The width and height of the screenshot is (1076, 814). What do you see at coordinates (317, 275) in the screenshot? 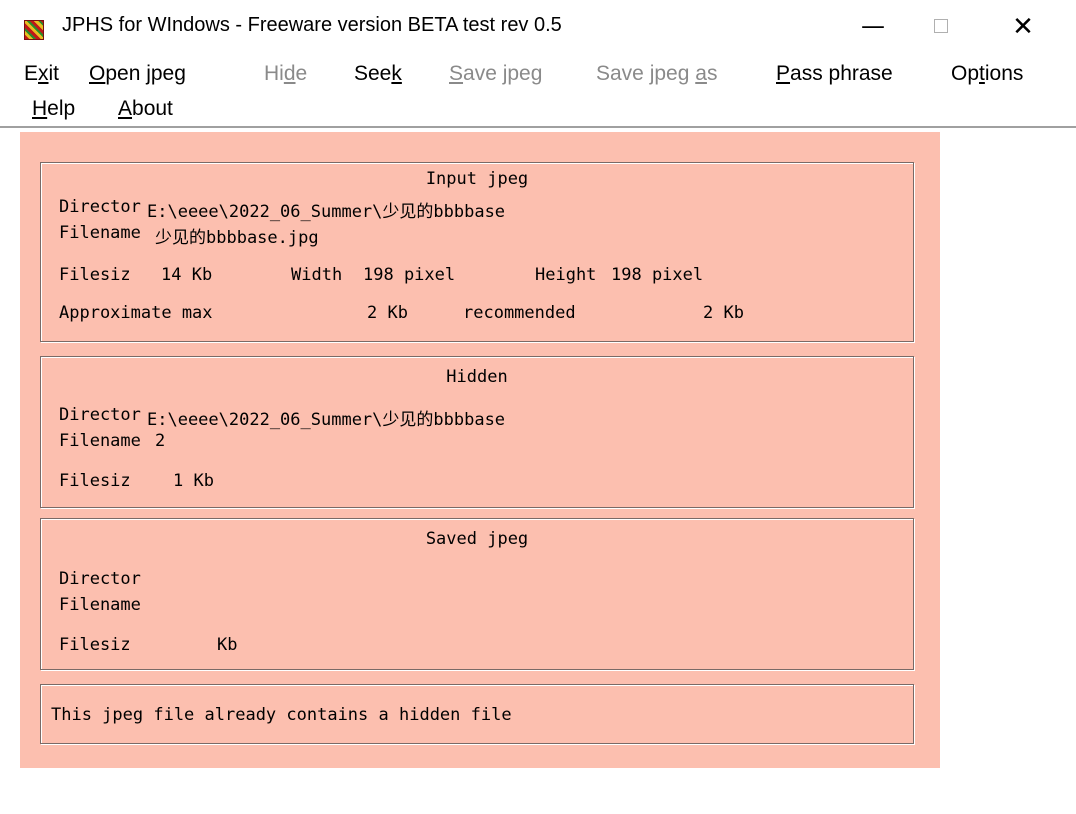
I see `input-width-label: Width` at bounding box center [317, 275].